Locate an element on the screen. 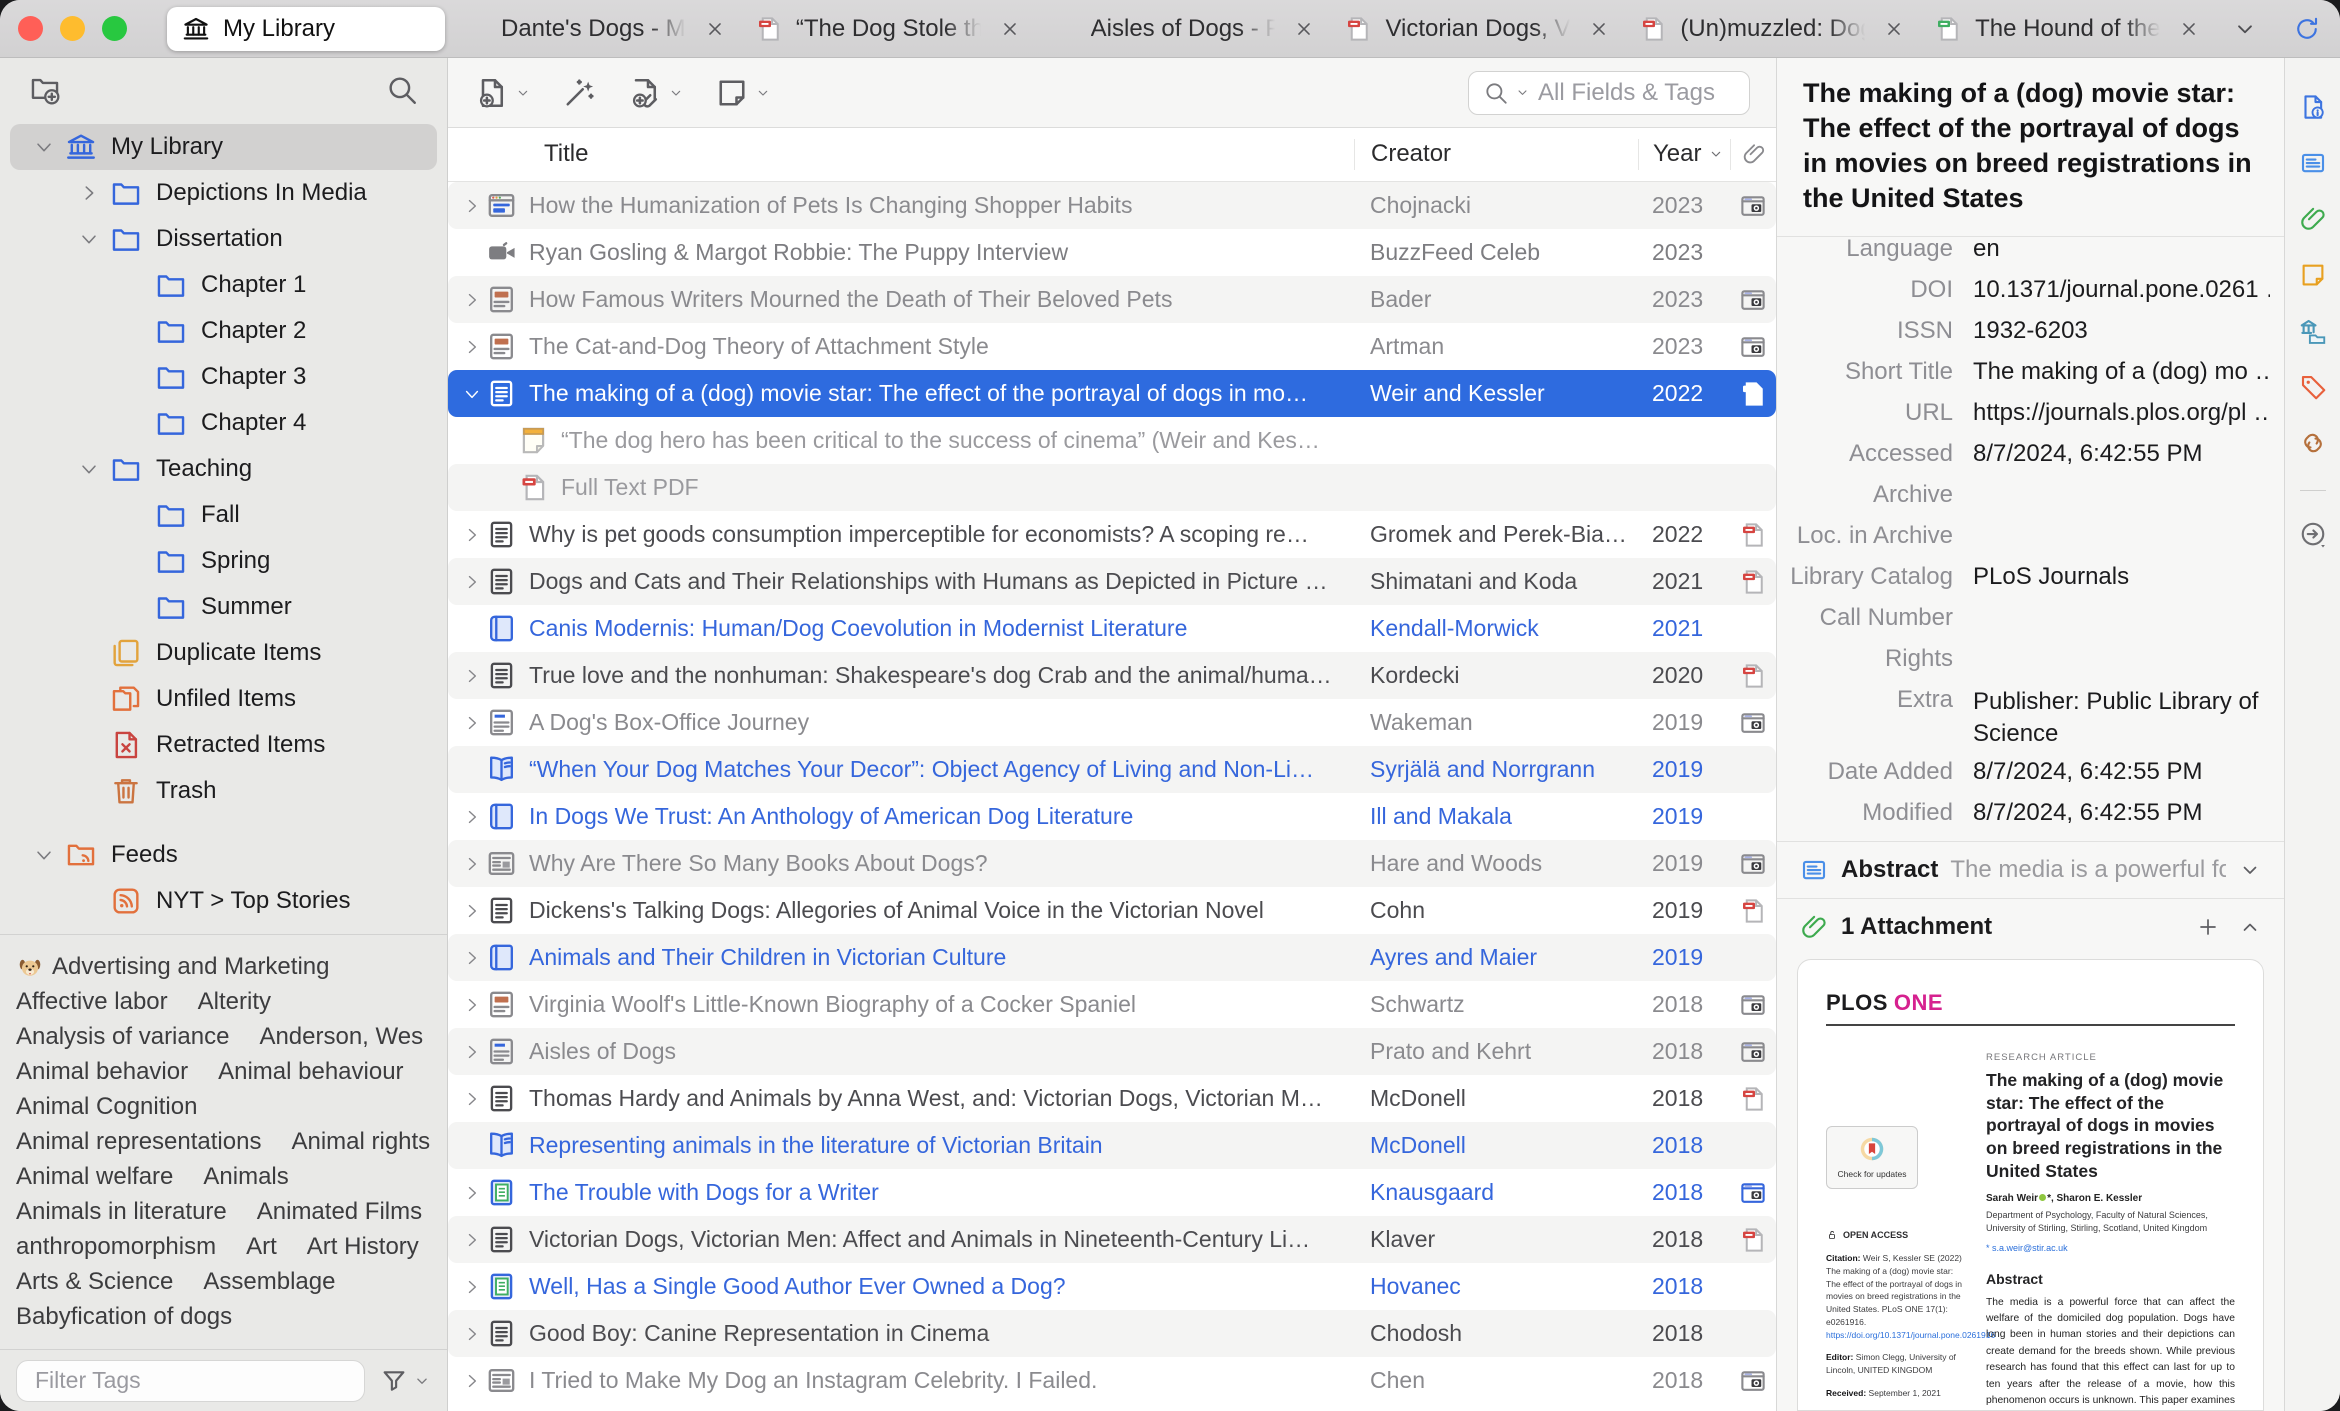  tag: Animal rights is located at coordinates (360, 1141).